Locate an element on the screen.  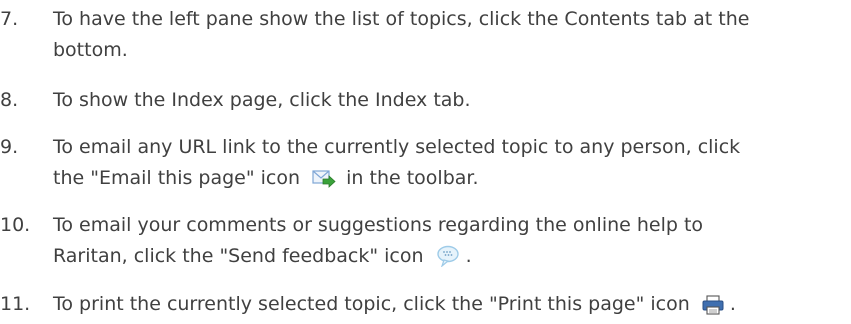
printer-icon is located at coordinates (713, 305).